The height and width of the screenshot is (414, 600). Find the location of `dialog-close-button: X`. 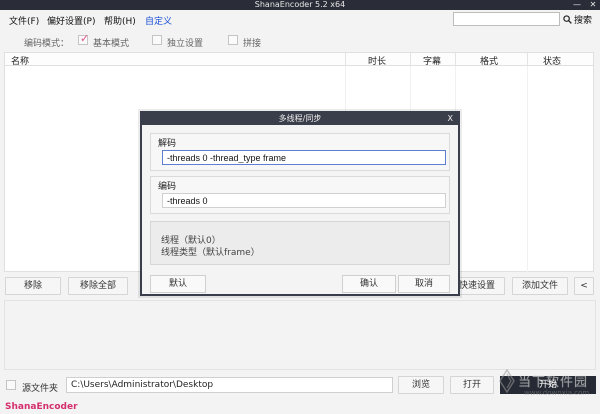

dialog-close-button: X is located at coordinates (450, 119).